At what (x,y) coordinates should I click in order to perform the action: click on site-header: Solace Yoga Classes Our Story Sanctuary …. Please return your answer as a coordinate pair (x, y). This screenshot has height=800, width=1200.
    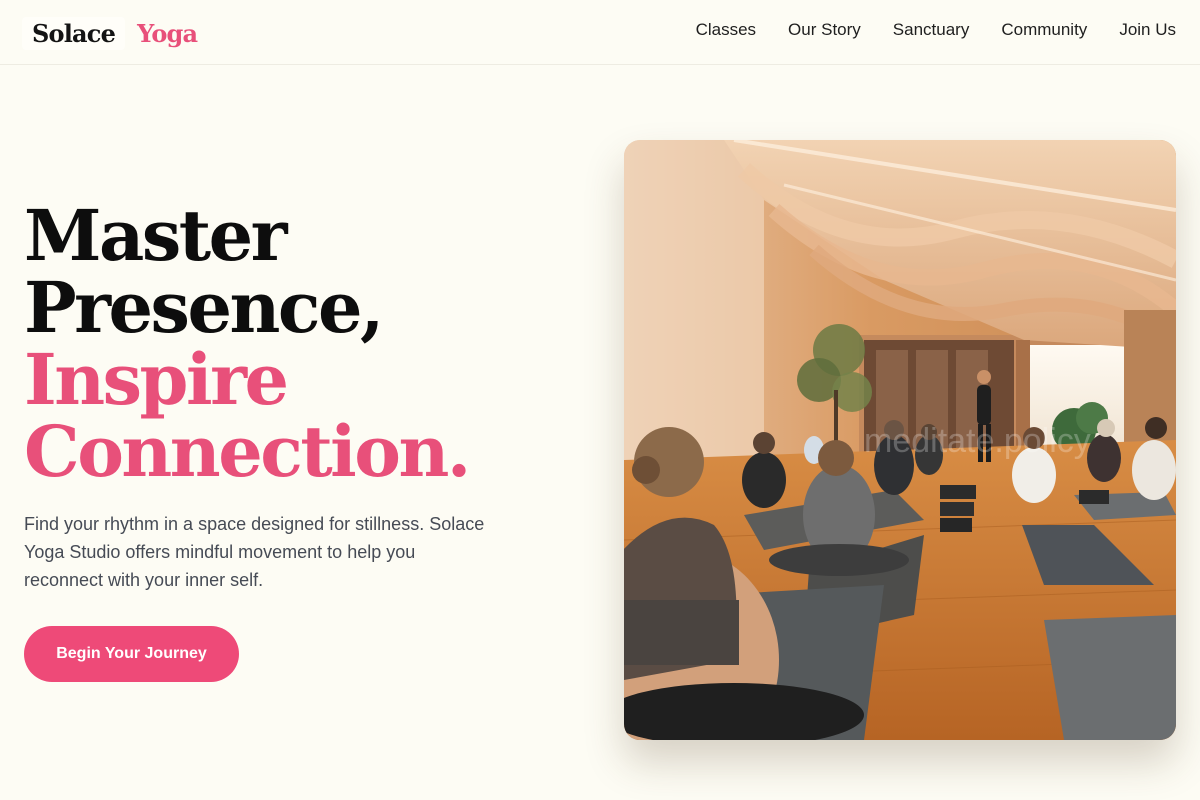
    Looking at the image, I should click on (600, 32).